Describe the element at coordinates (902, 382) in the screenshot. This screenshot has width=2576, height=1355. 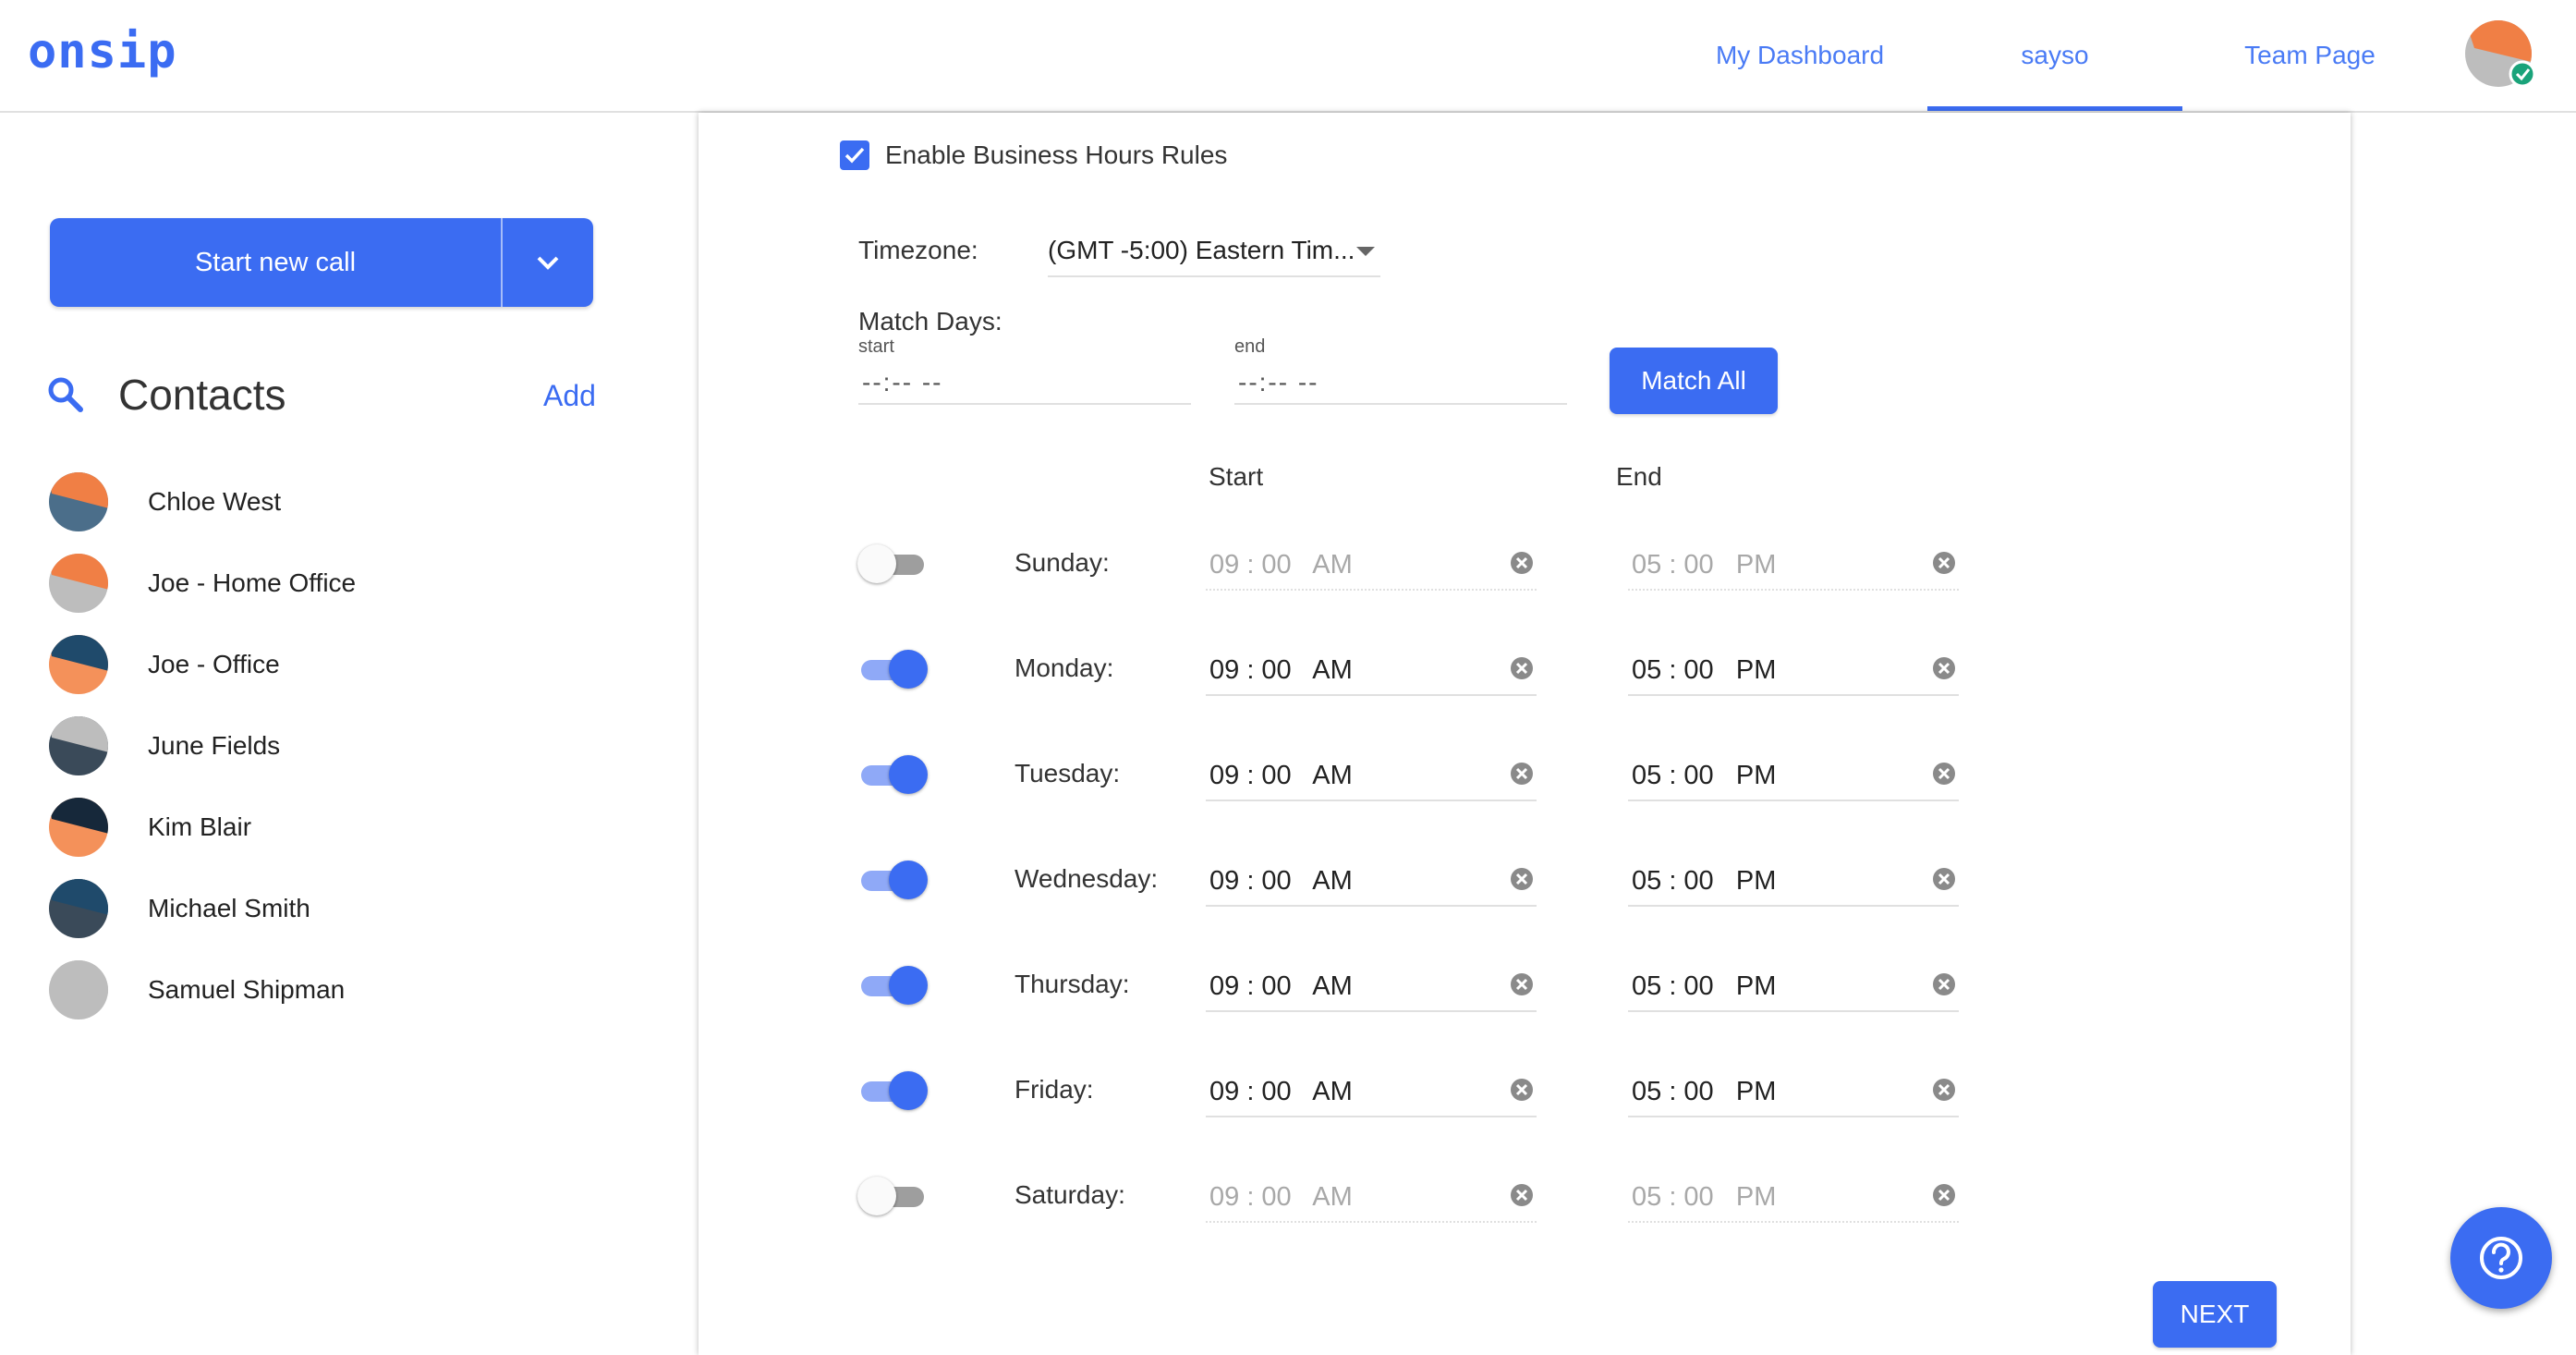
I see `match-start-value: --:-- --` at that location.